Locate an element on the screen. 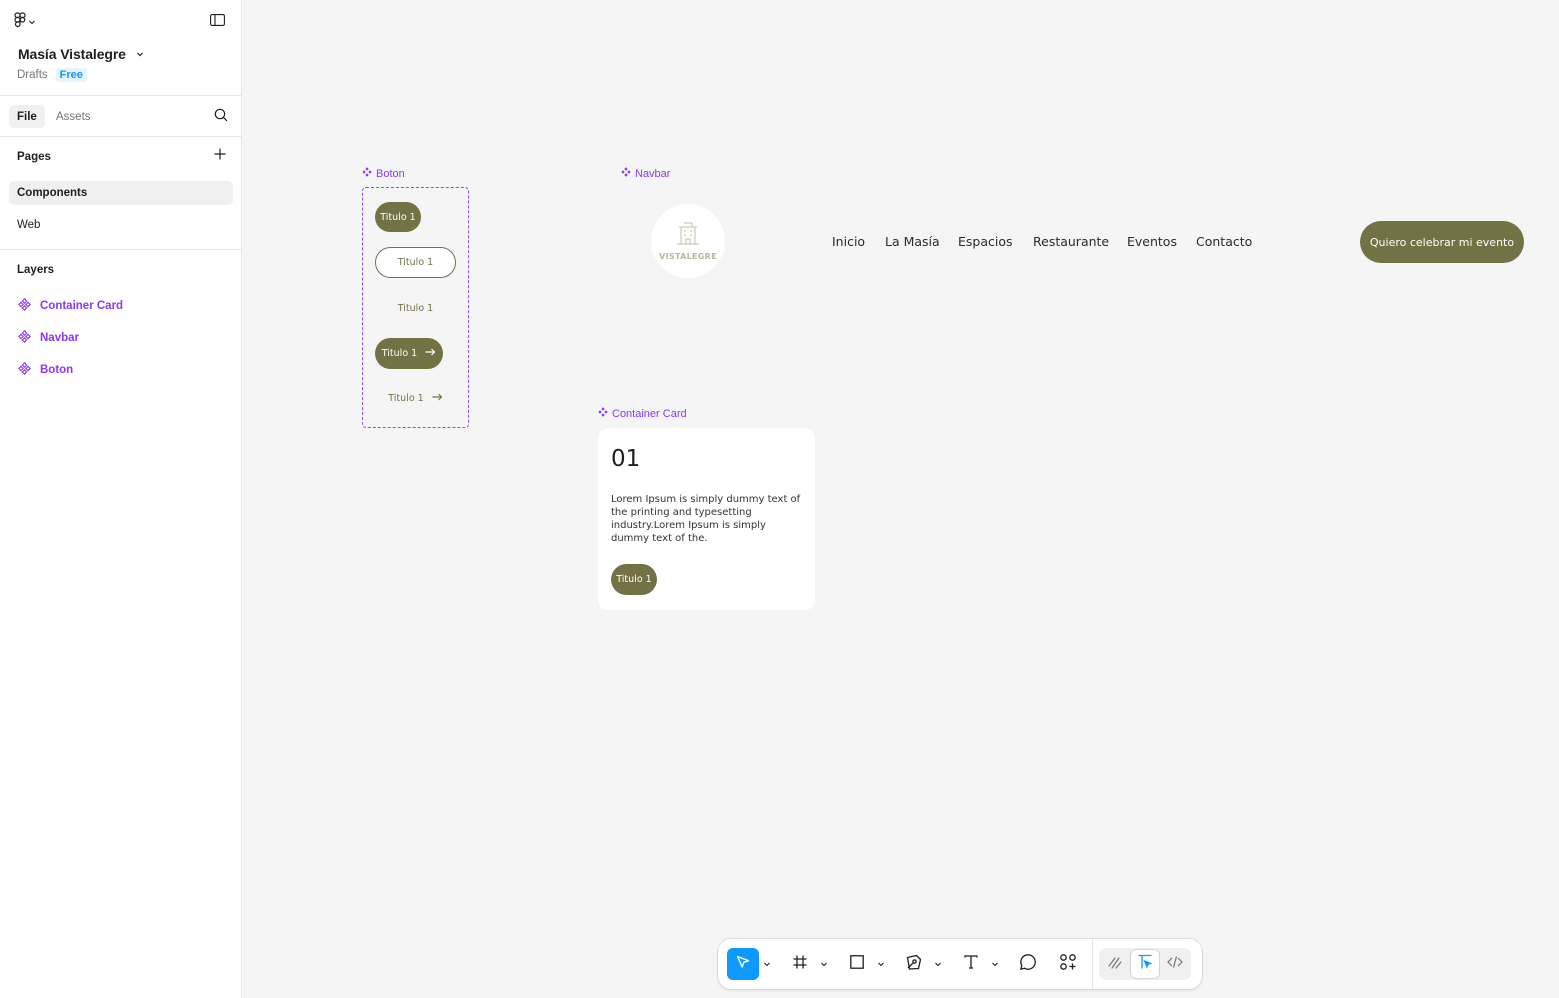 The height and width of the screenshot is (998, 1559). text-tool-button is located at coordinates (971, 964).